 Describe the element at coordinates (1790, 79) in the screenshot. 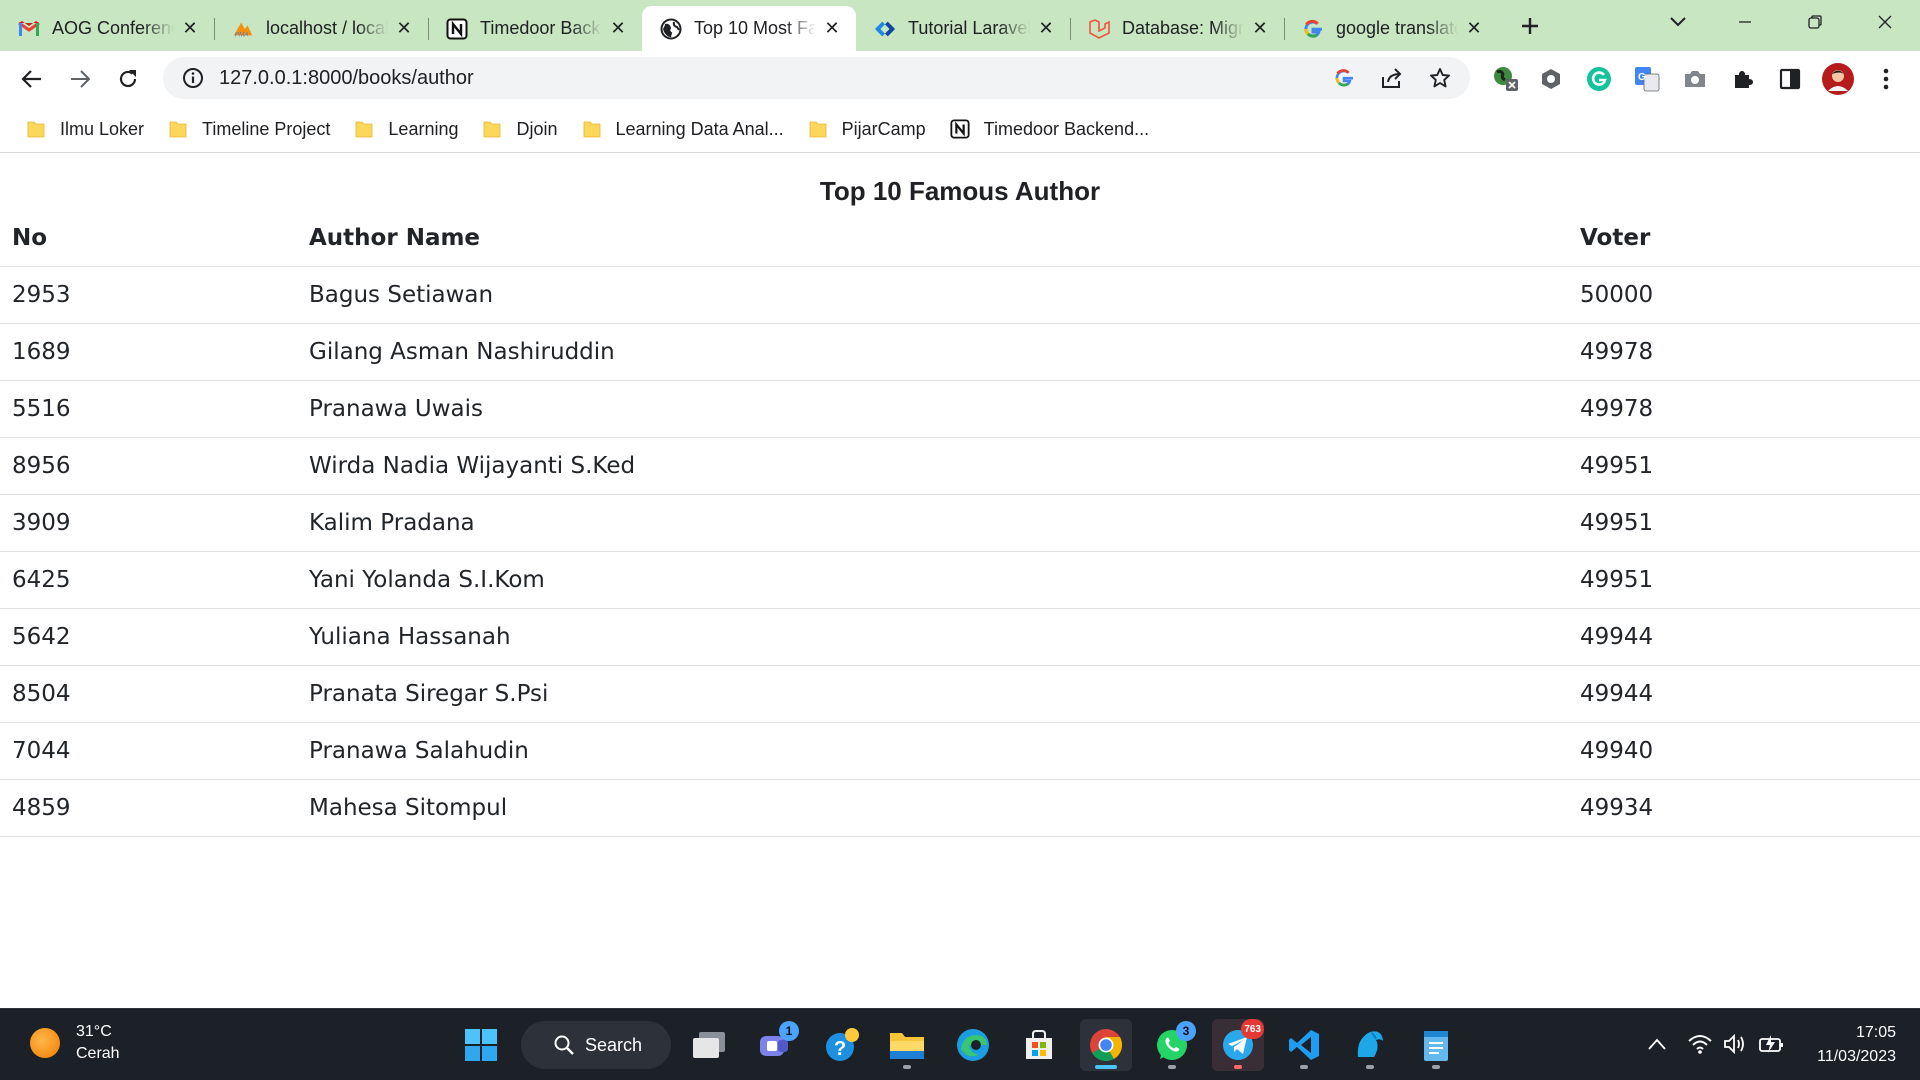

I see `side-panel-icon` at that location.